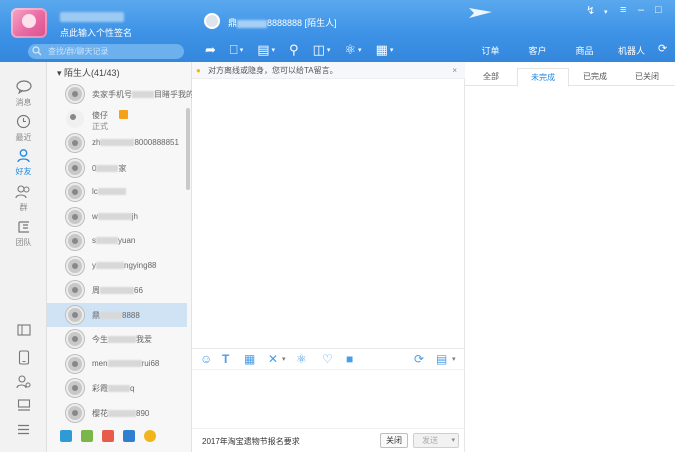  I want to click on screenshot-icon: ✕, so click(273, 359).